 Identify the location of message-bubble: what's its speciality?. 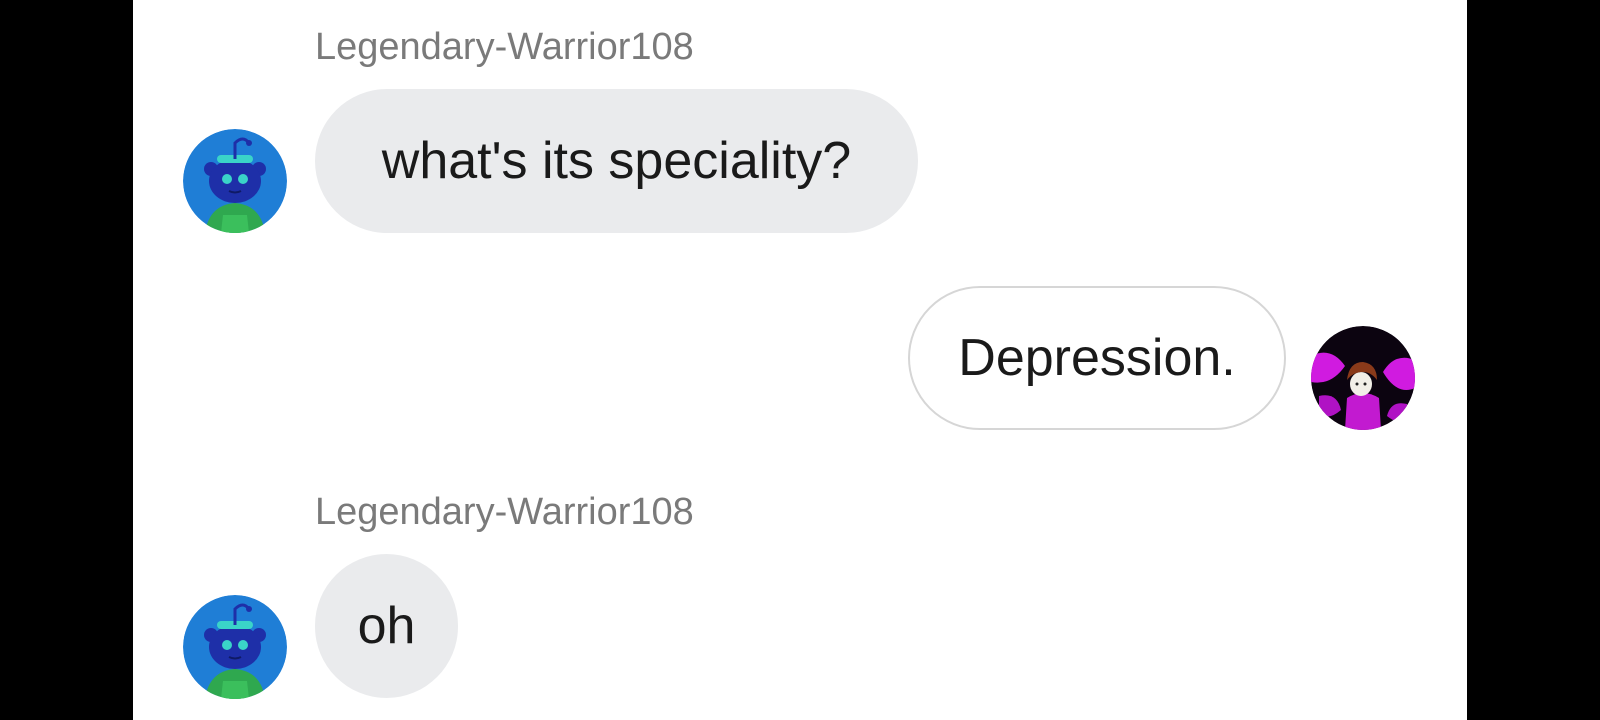
(616, 161).